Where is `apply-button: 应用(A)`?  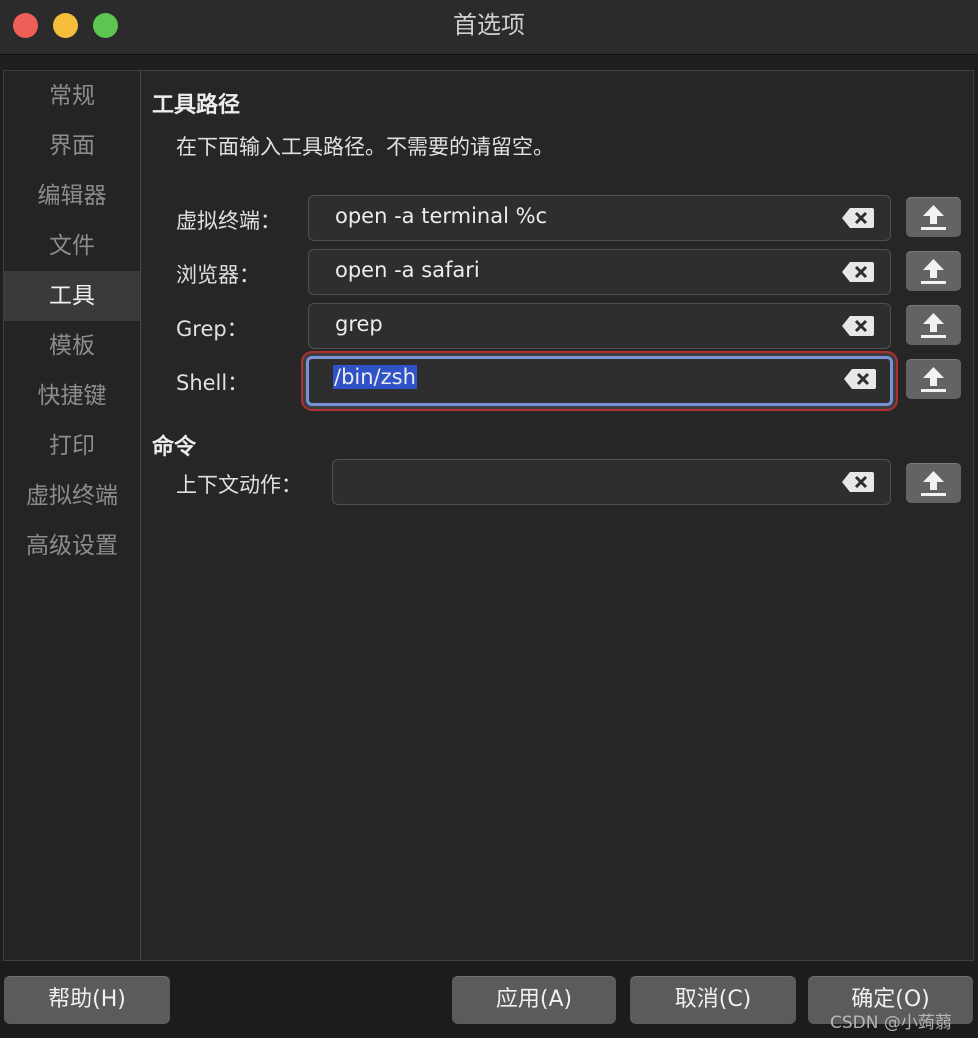
apply-button: 应用(A) is located at coordinates (534, 1000).